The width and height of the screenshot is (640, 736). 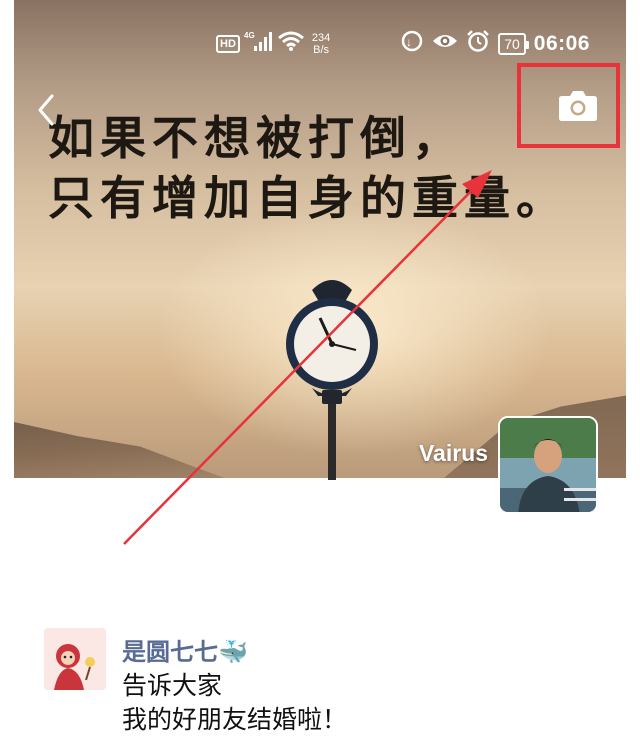 What do you see at coordinates (233, 652) in the screenshot?
I see `whale-emoji: 🐳` at bounding box center [233, 652].